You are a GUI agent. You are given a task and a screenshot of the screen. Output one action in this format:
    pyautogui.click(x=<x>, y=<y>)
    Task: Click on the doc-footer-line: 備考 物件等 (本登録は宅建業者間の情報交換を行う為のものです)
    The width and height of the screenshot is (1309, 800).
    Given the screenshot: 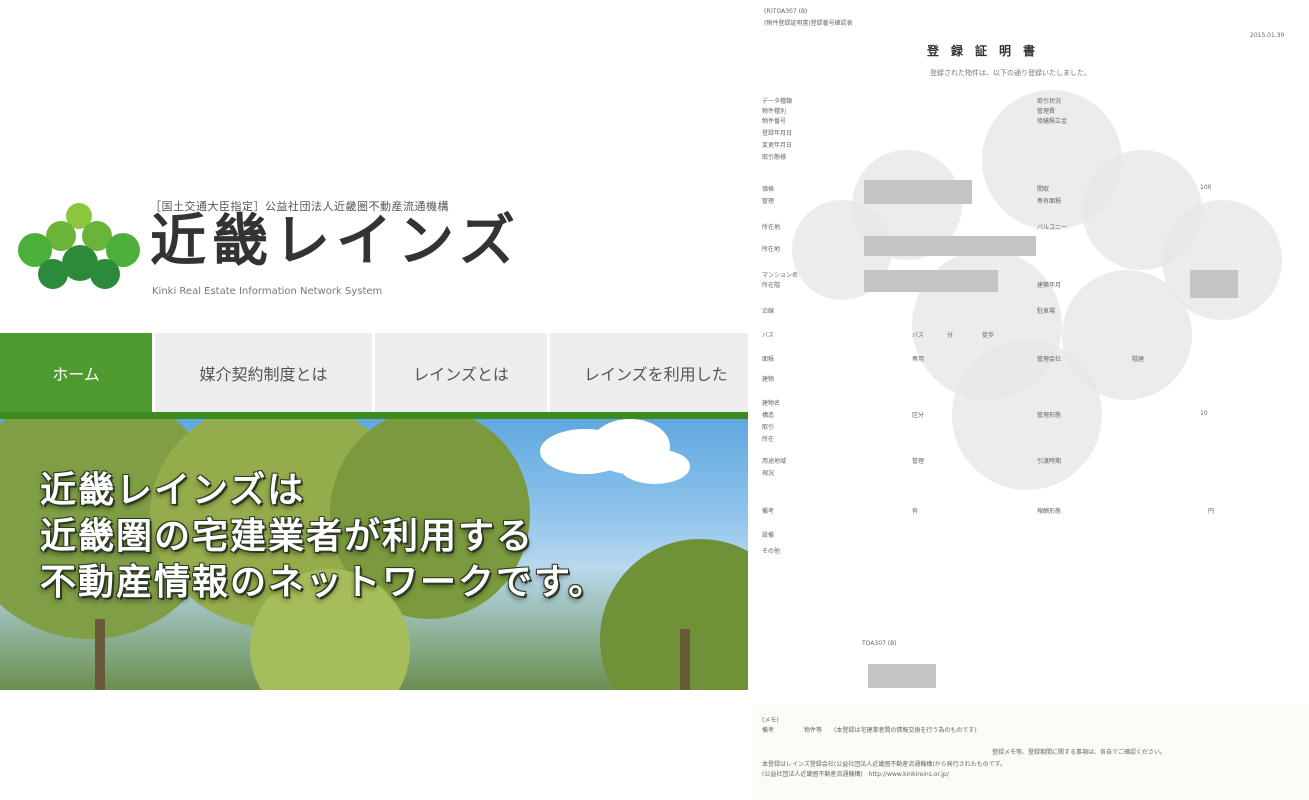 What is the action you would take?
    pyautogui.click(x=869, y=730)
    